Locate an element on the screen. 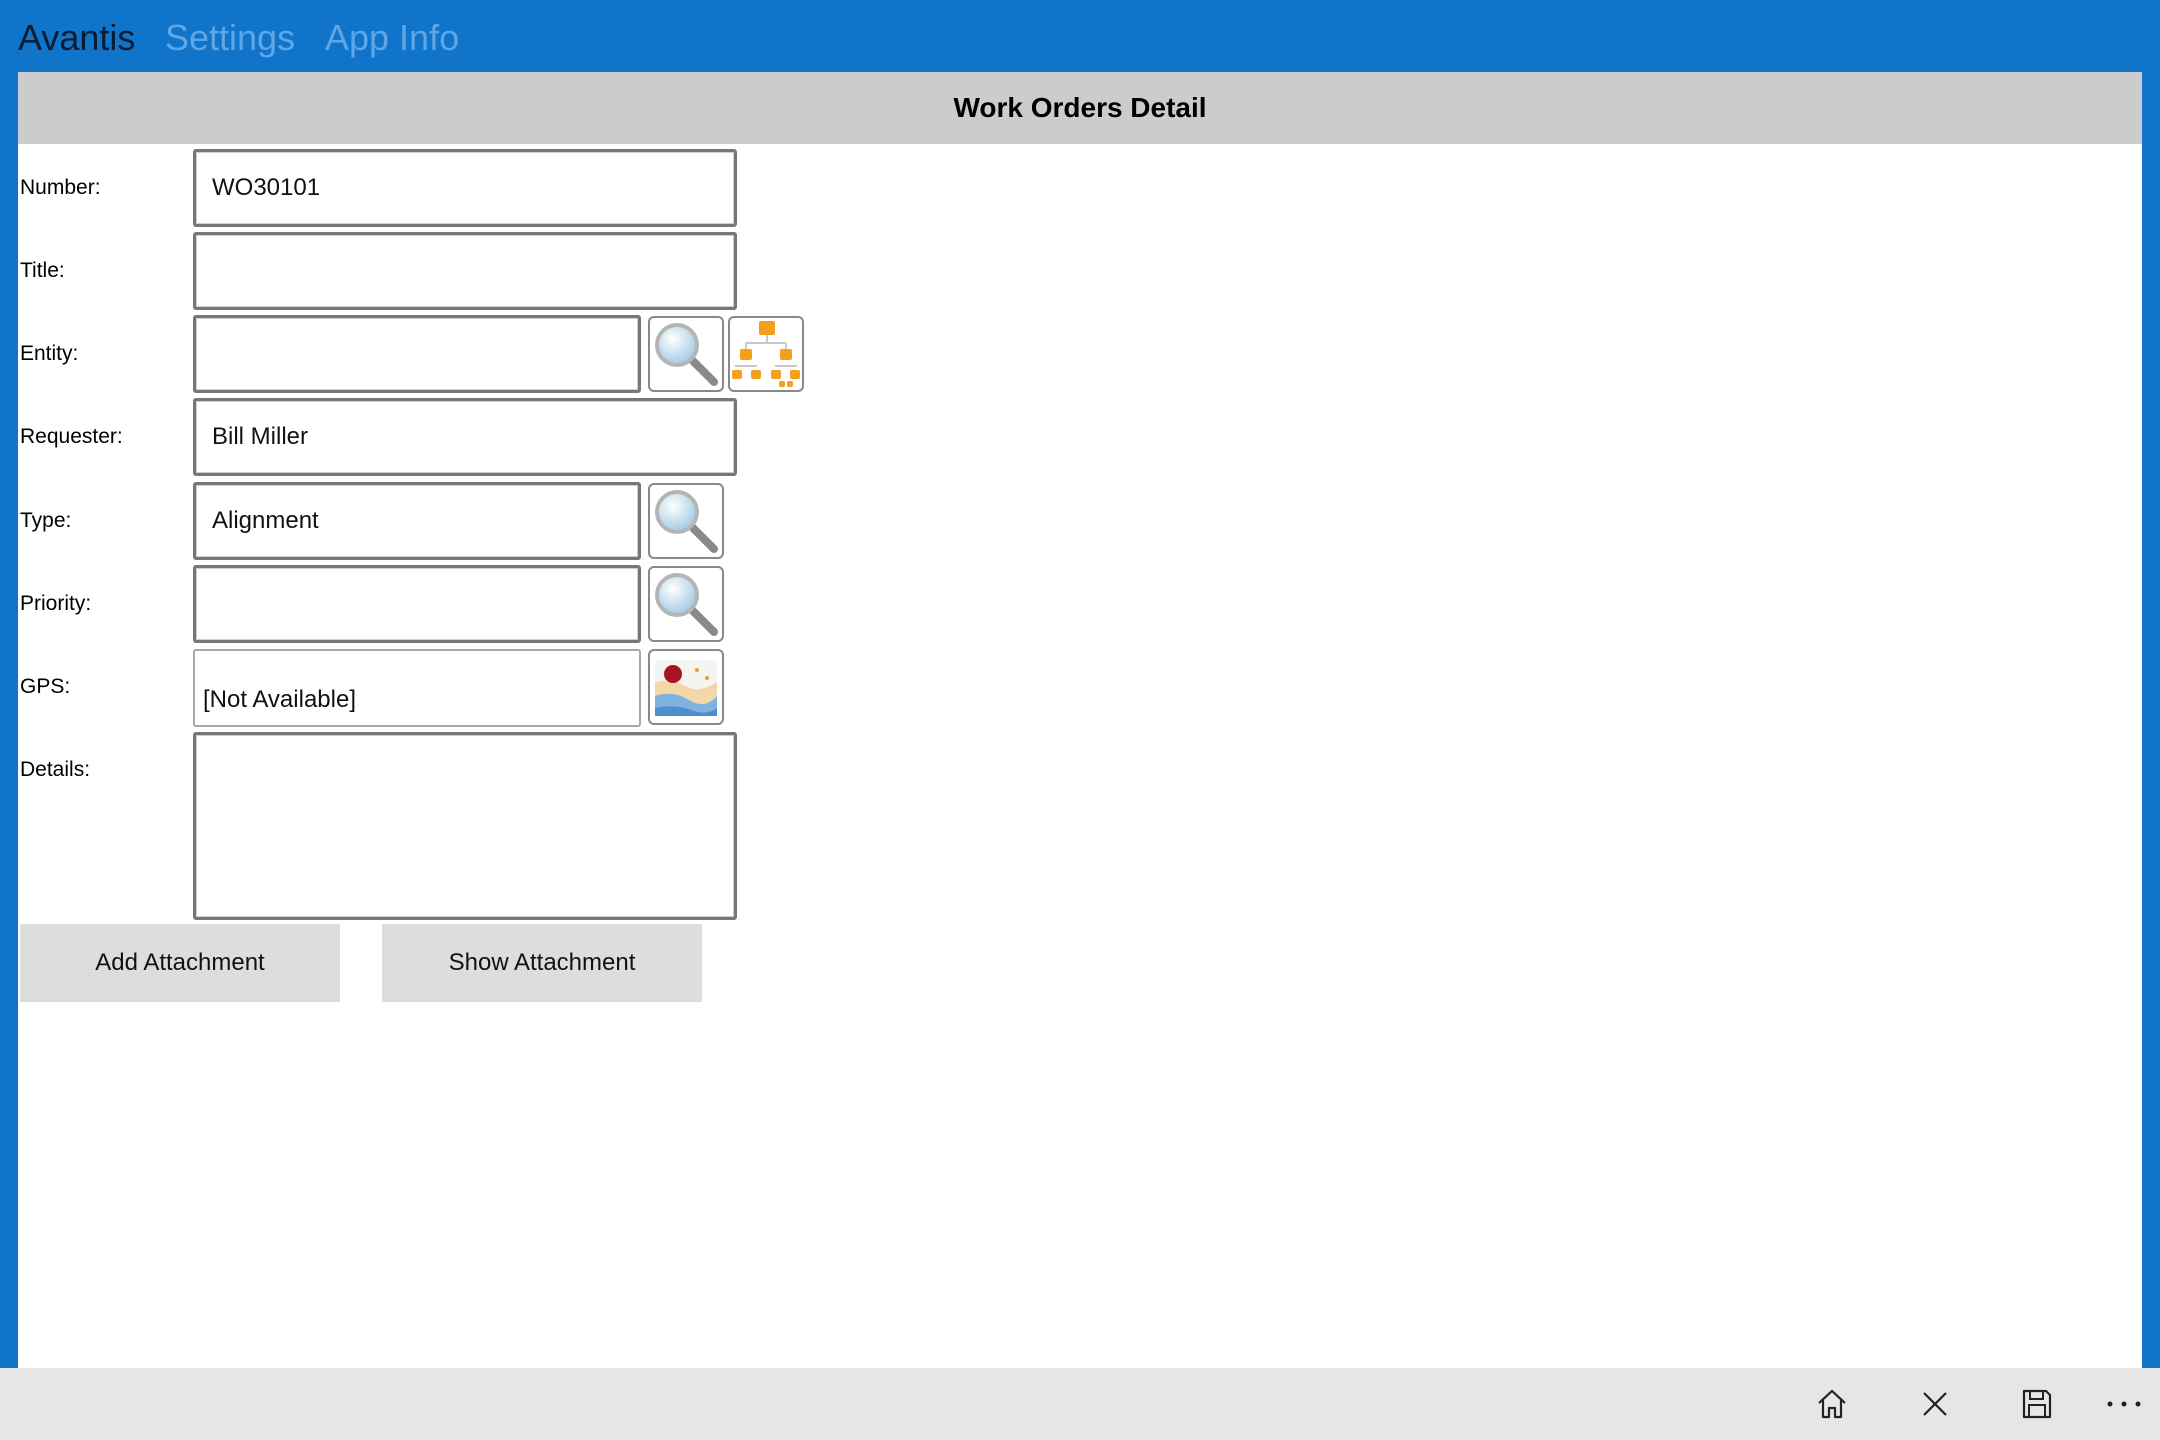 The image size is (2160, 1440). number-label: Number: is located at coordinates (60, 187).